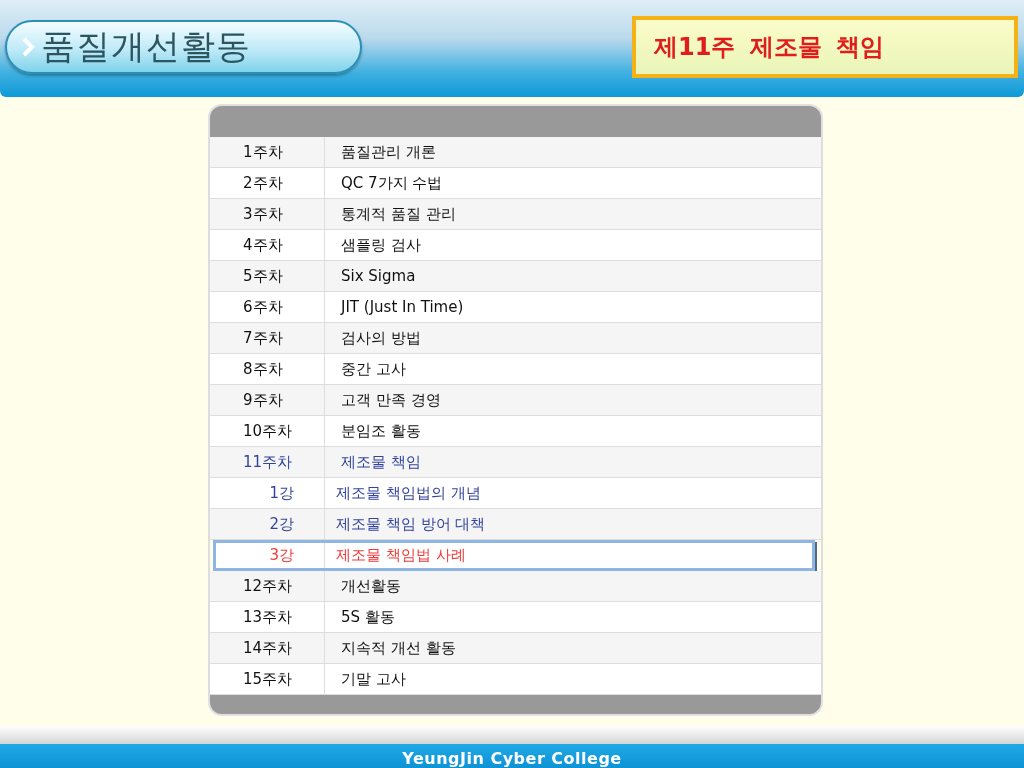  What do you see at coordinates (268, 431) in the screenshot?
I see `week-label: 10주차` at bounding box center [268, 431].